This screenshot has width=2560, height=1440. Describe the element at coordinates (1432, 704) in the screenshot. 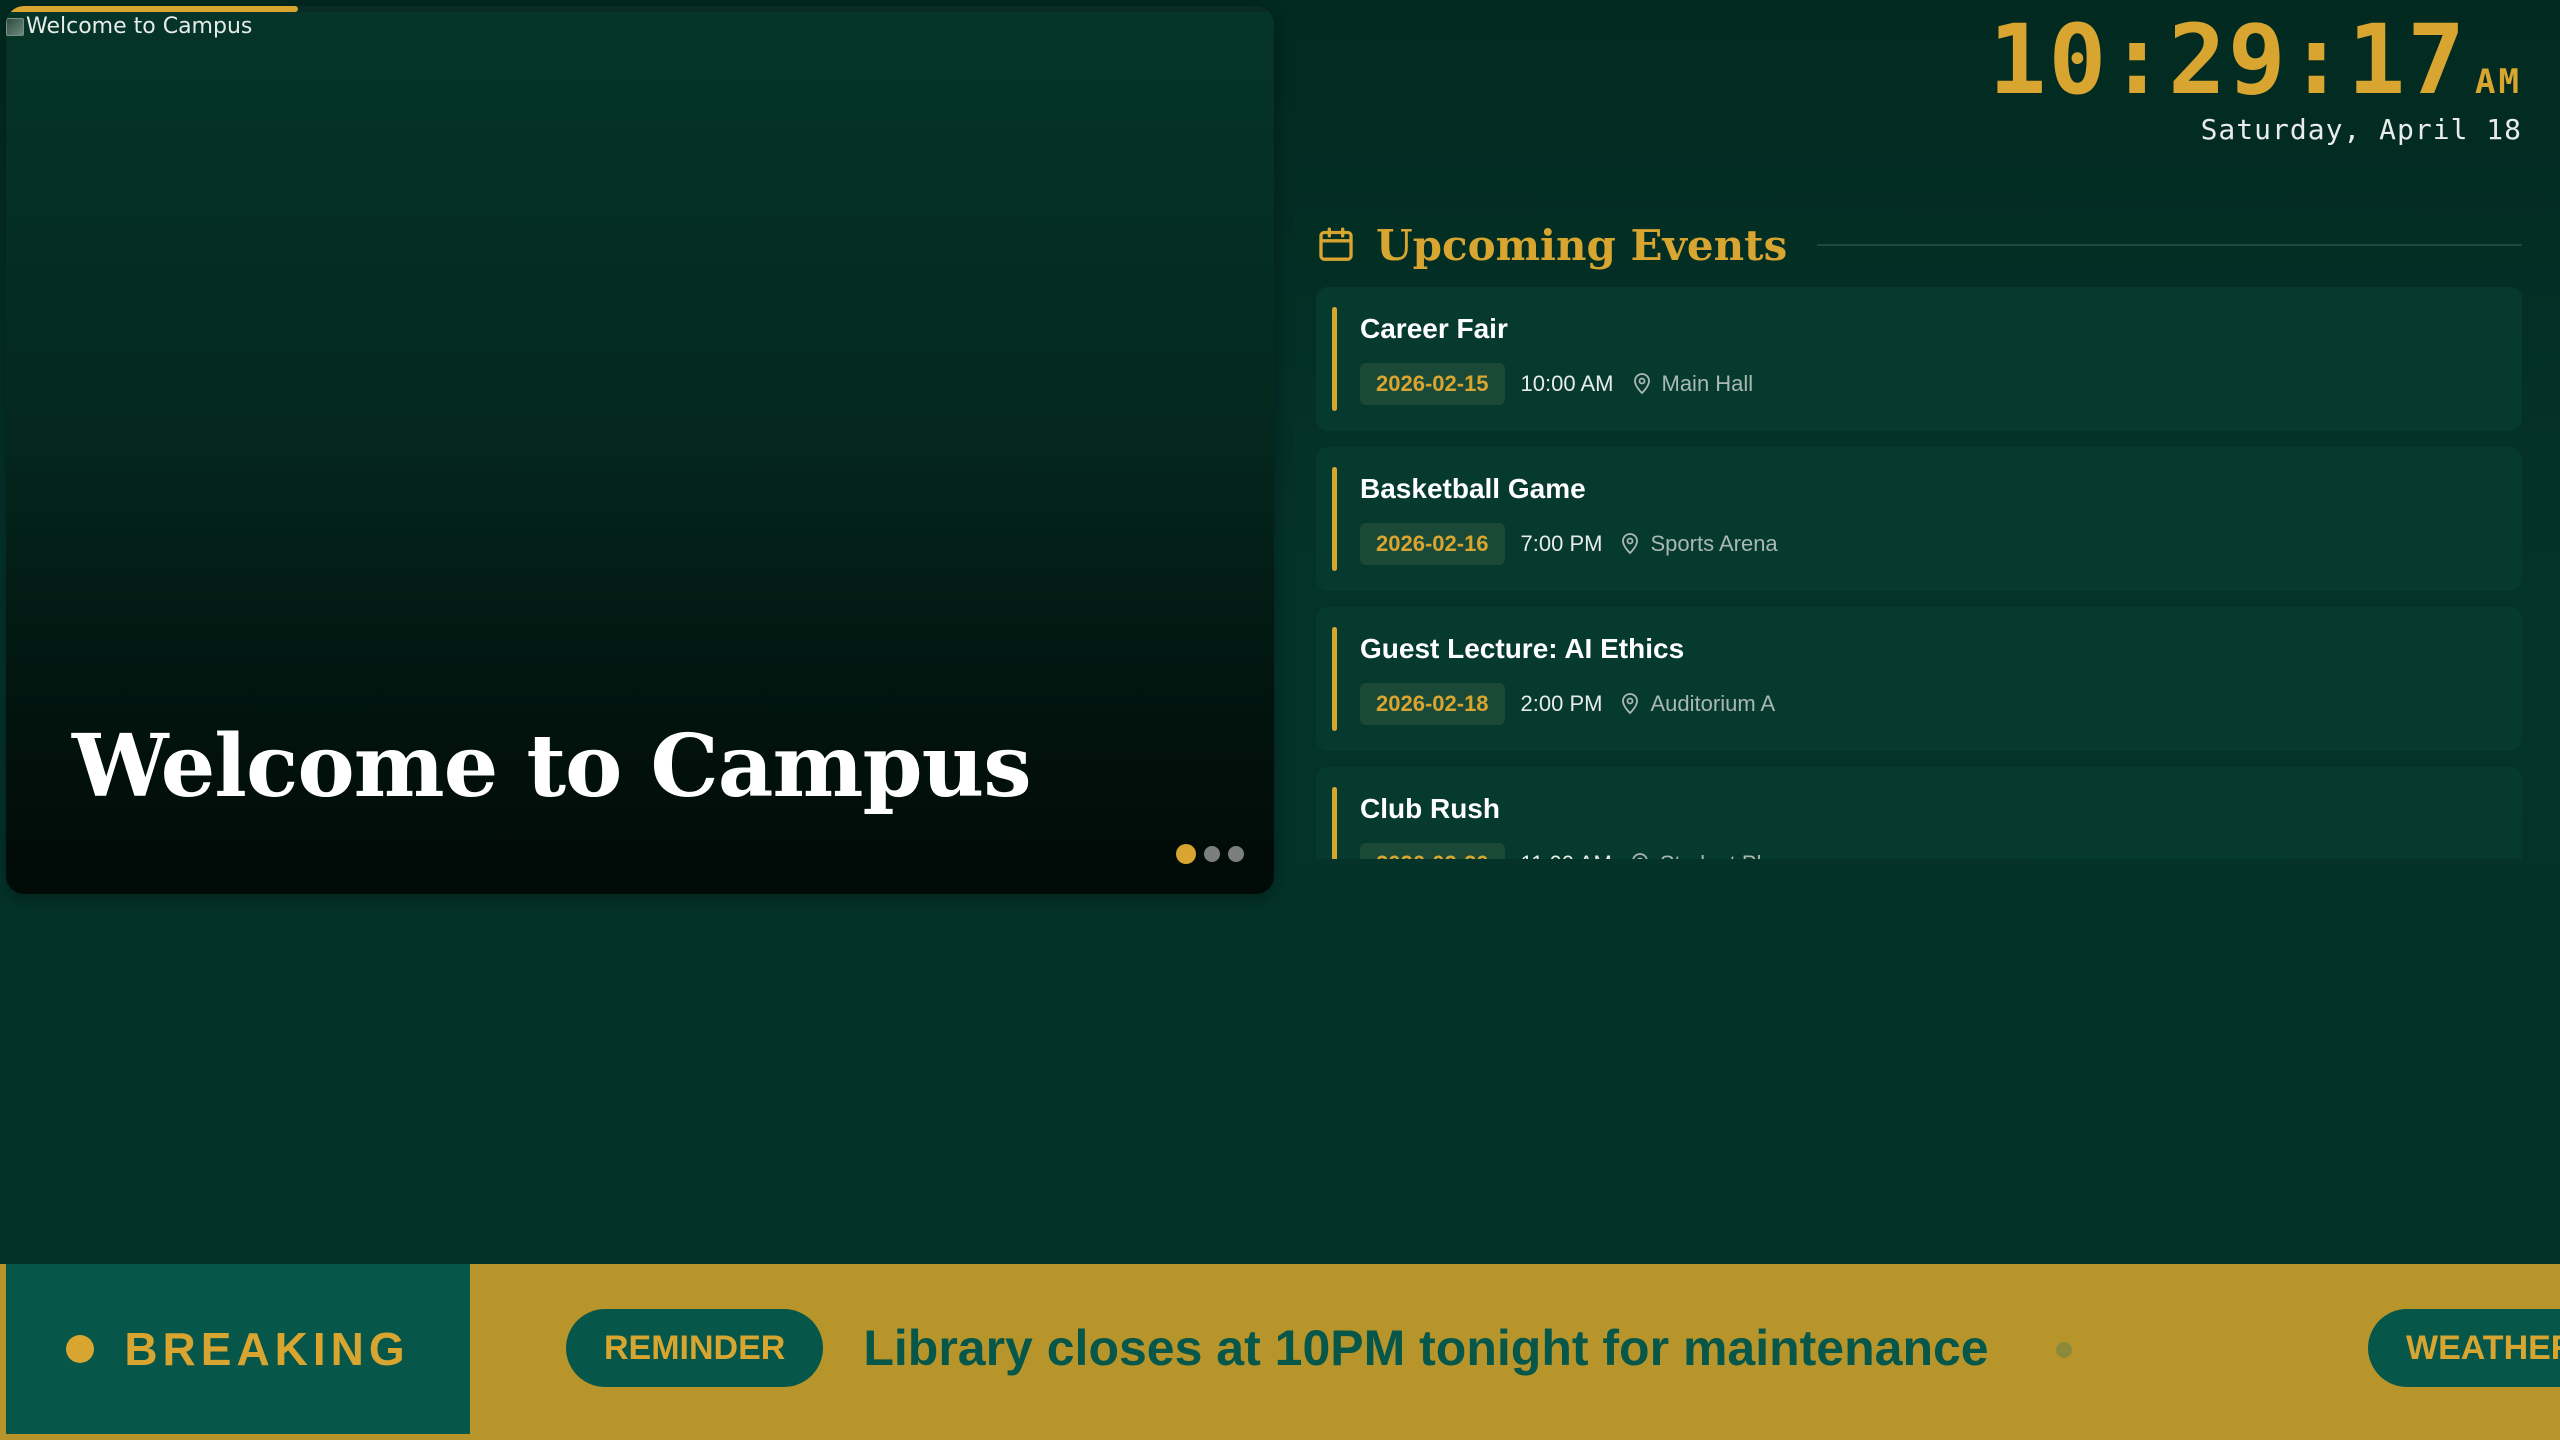

I see `event-date-badge: 2026-02-18` at that location.